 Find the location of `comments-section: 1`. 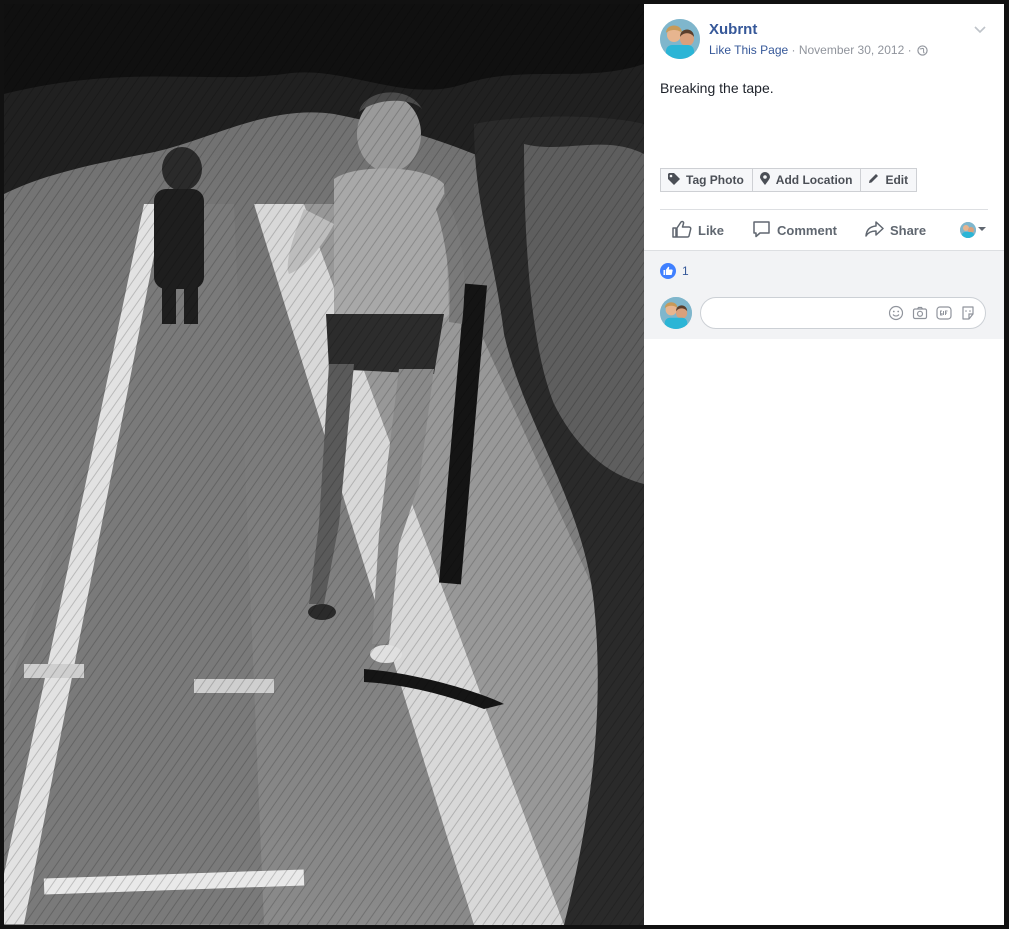

comments-section: 1 is located at coordinates (824, 294).